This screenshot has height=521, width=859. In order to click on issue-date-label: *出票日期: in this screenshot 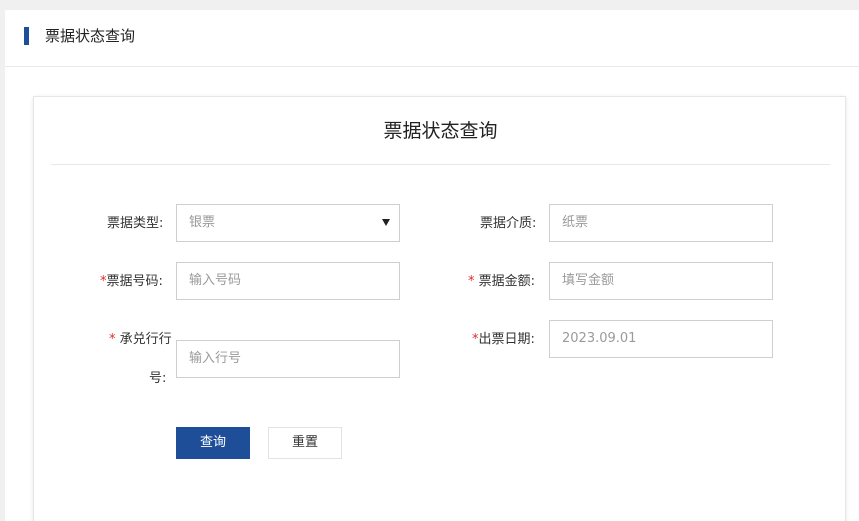, I will do `click(503, 340)`.